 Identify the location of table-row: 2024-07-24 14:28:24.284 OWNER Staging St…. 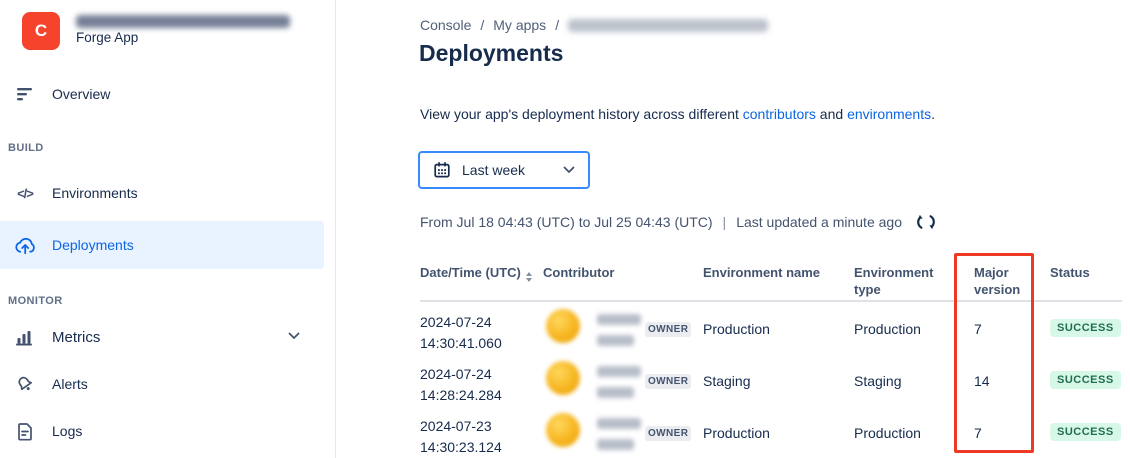
(771, 386).